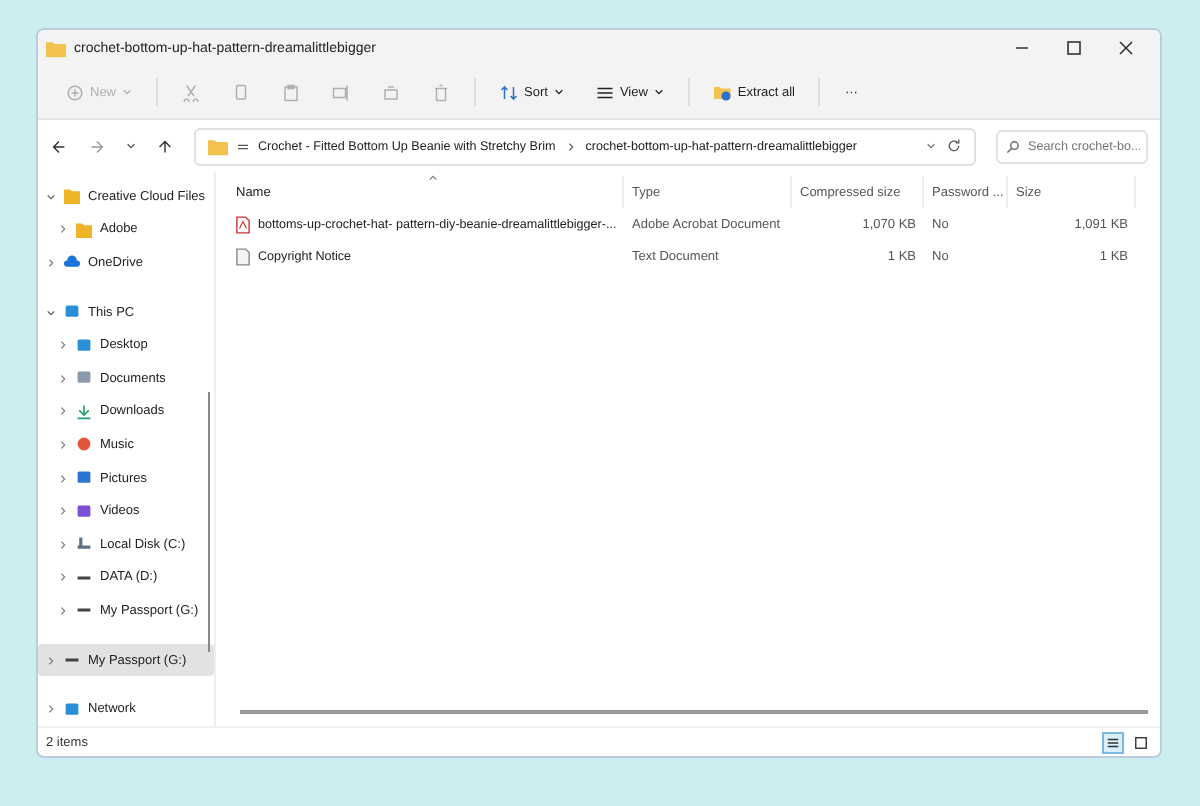 The image size is (1200, 806). What do you see at coordinates (84, 411) in the screenshot?
I see `download-icon` at bounding box center [84, 411].